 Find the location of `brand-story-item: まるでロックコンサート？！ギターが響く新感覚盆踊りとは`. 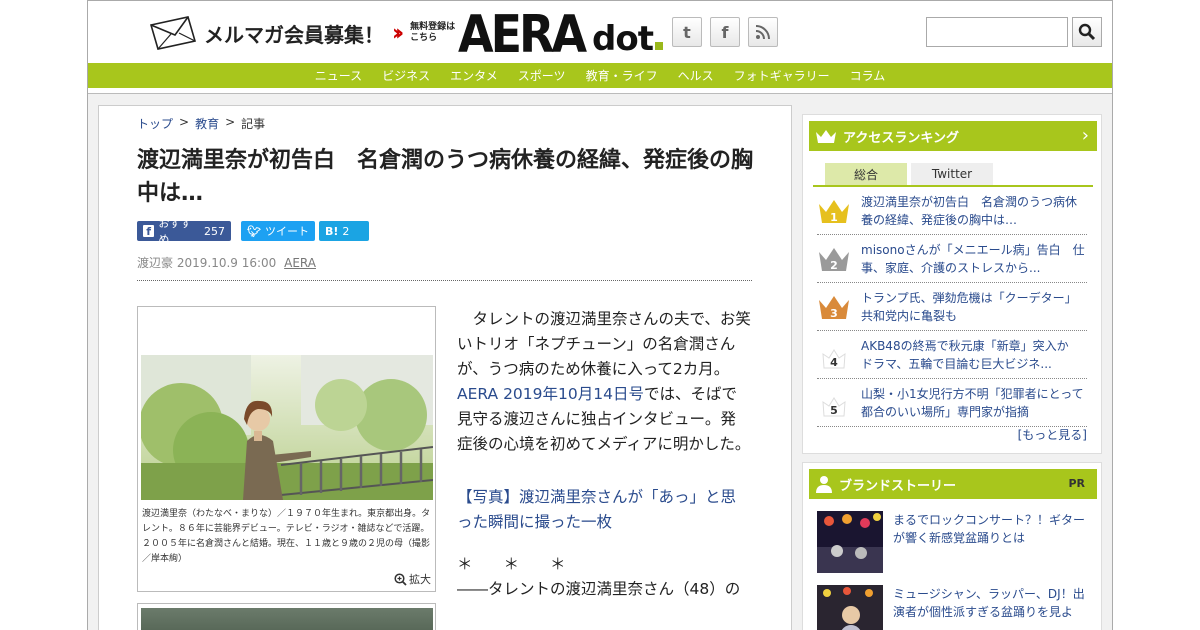

brand-story-item: まるでロックコンサート？！ギターが響く新感覚盆踊りとは is located at coordinates (955, 542).